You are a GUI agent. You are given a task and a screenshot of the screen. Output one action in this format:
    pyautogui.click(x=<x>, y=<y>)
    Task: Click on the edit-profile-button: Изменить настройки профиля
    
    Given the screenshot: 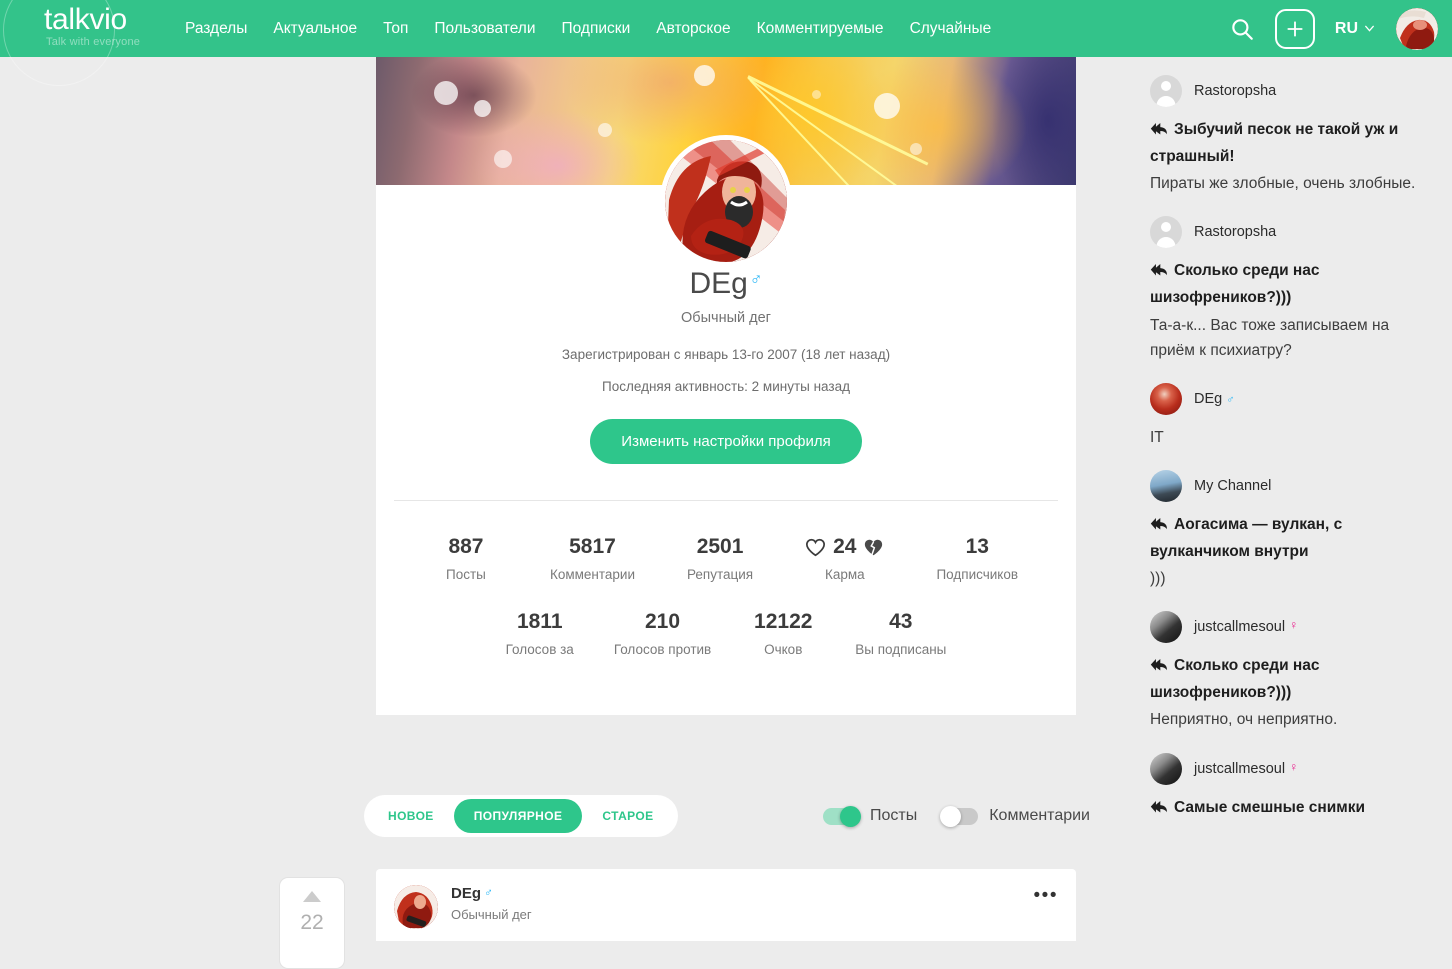 What is the action you would take?
    pyautogui.click(x=726, y=441)
    